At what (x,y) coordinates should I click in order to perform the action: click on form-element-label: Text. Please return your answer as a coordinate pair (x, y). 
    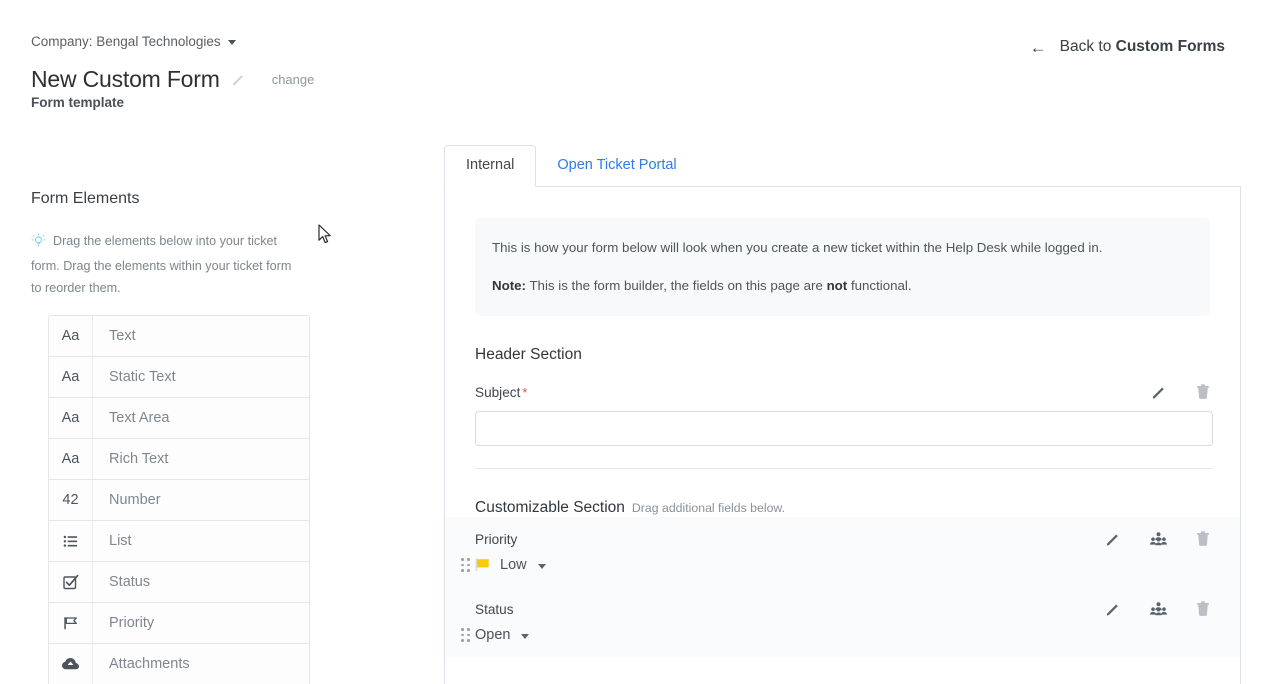
    Looking at the image, I should click on (122, 336).